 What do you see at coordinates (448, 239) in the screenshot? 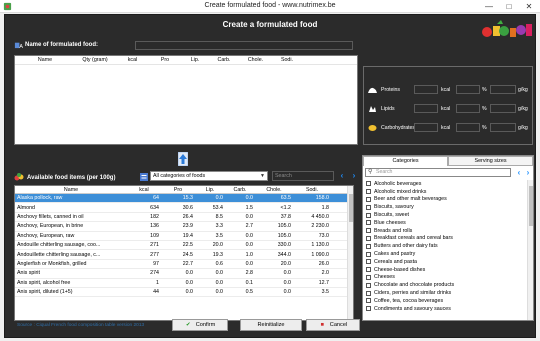
I see `category-item: Breakfast cereals and cereal bars` at bounding box center [448, 239].